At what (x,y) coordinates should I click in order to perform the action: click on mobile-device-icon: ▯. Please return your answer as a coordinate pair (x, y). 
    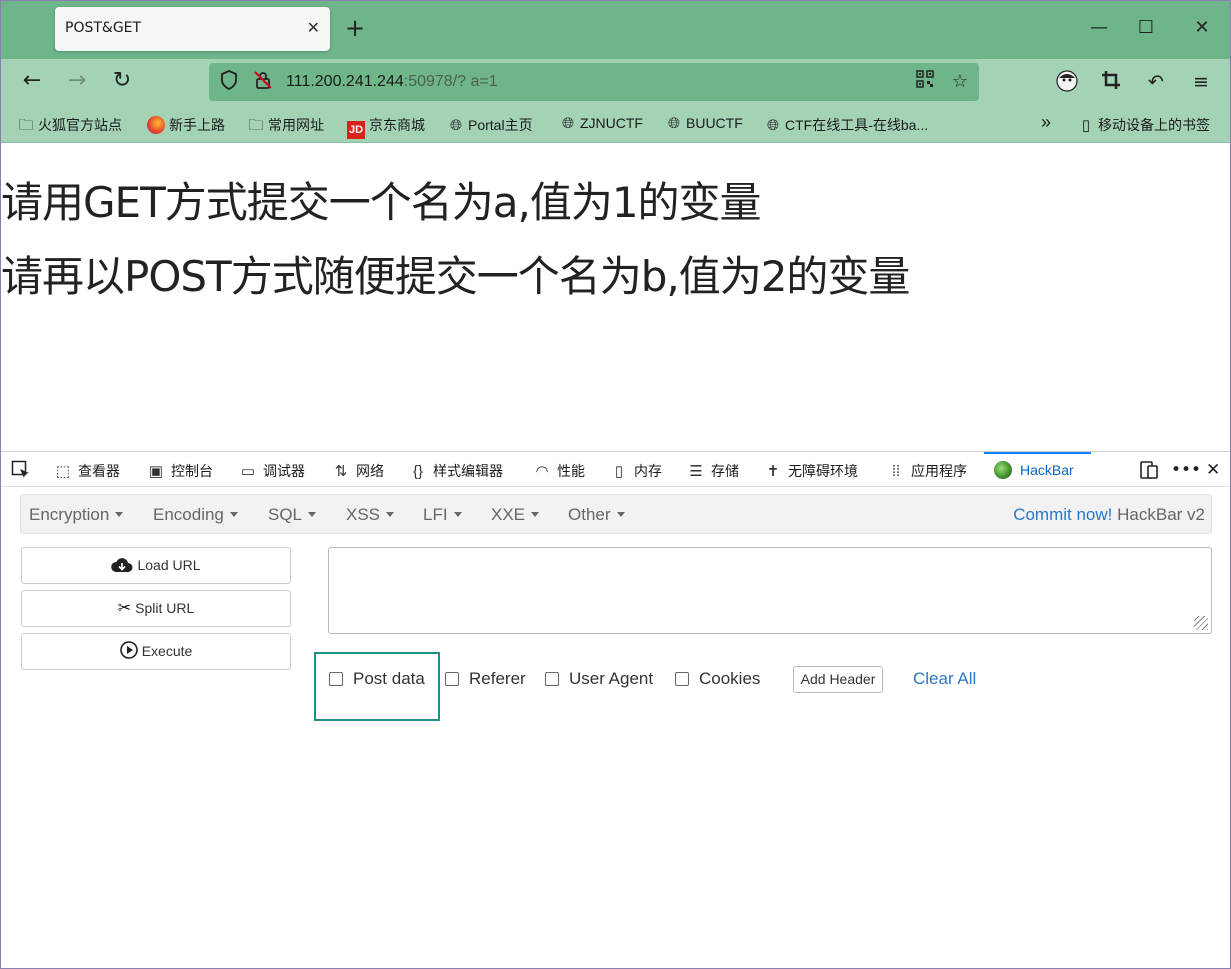
    Looking at the image, I should click on (1086, 125).